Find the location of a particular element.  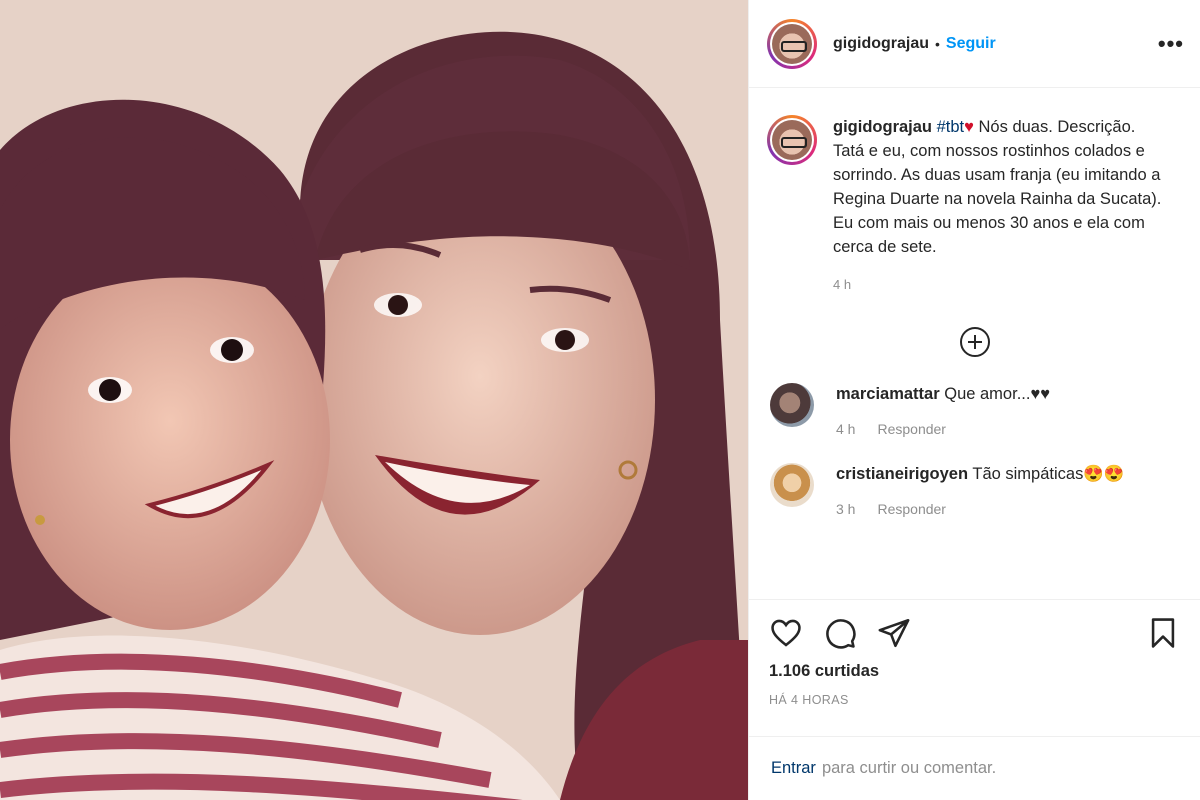

share-paper-plane-icon is located at coordinates (894, 633).